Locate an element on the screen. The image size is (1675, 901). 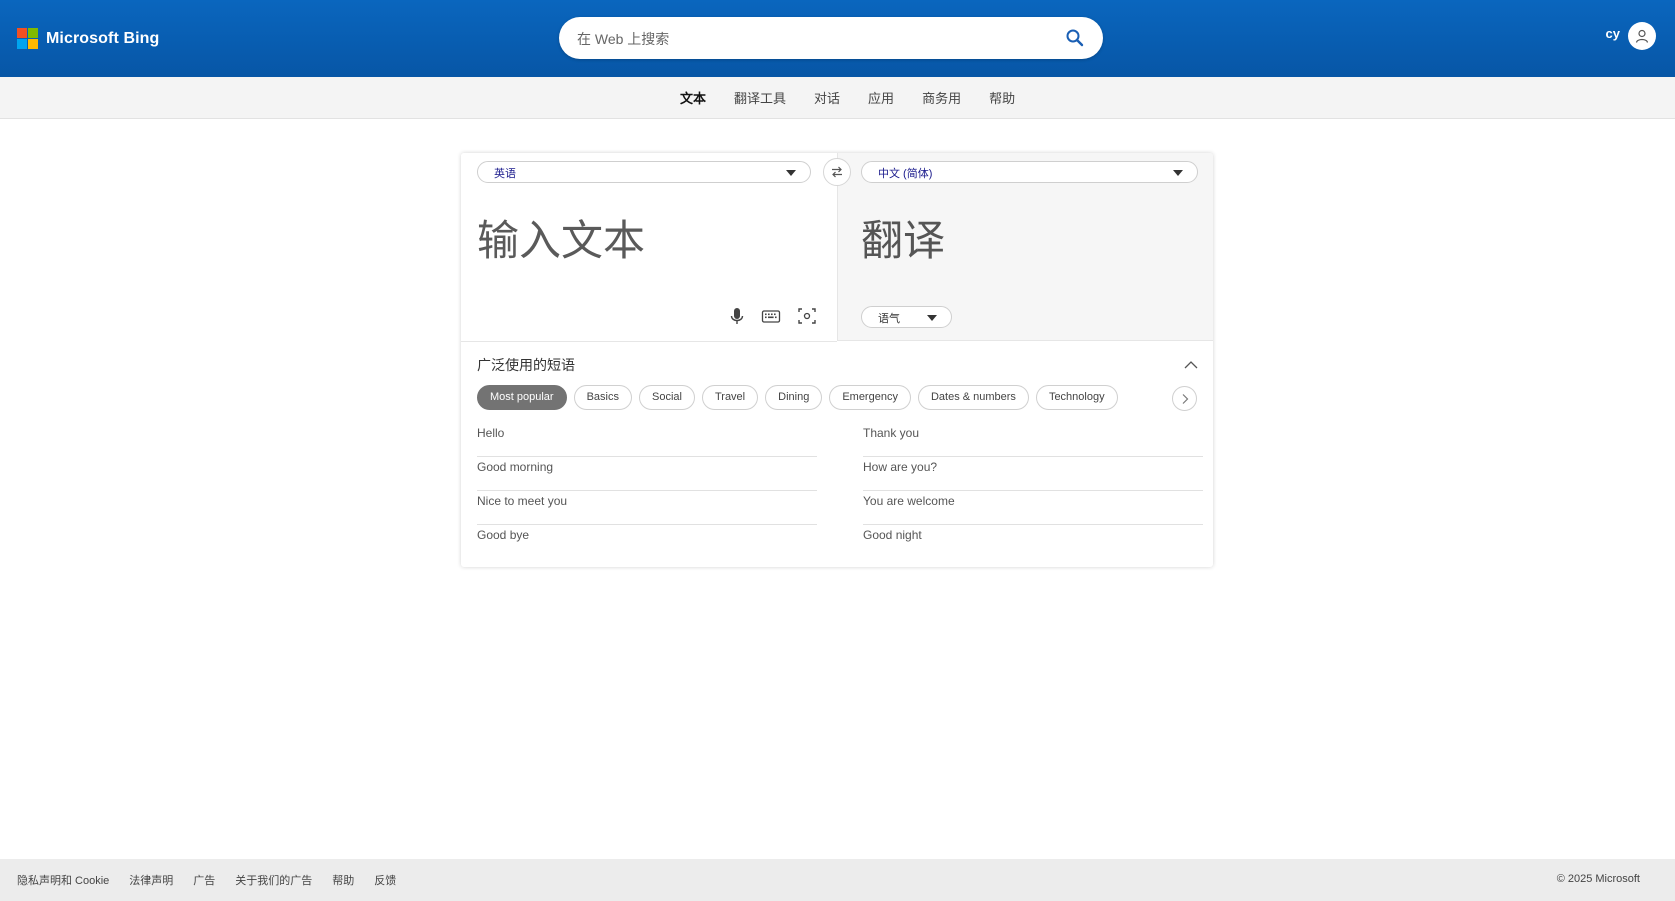
target-pane: 中文 (简体) 翻译 语气 is located at coordinates (1025, 247).